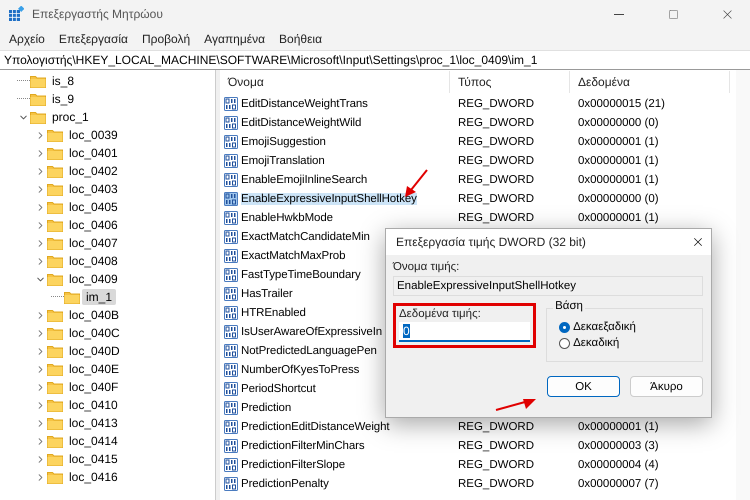 The image size is (750, 500). I want to click on tree-item: proc_1, so click(70, 117).